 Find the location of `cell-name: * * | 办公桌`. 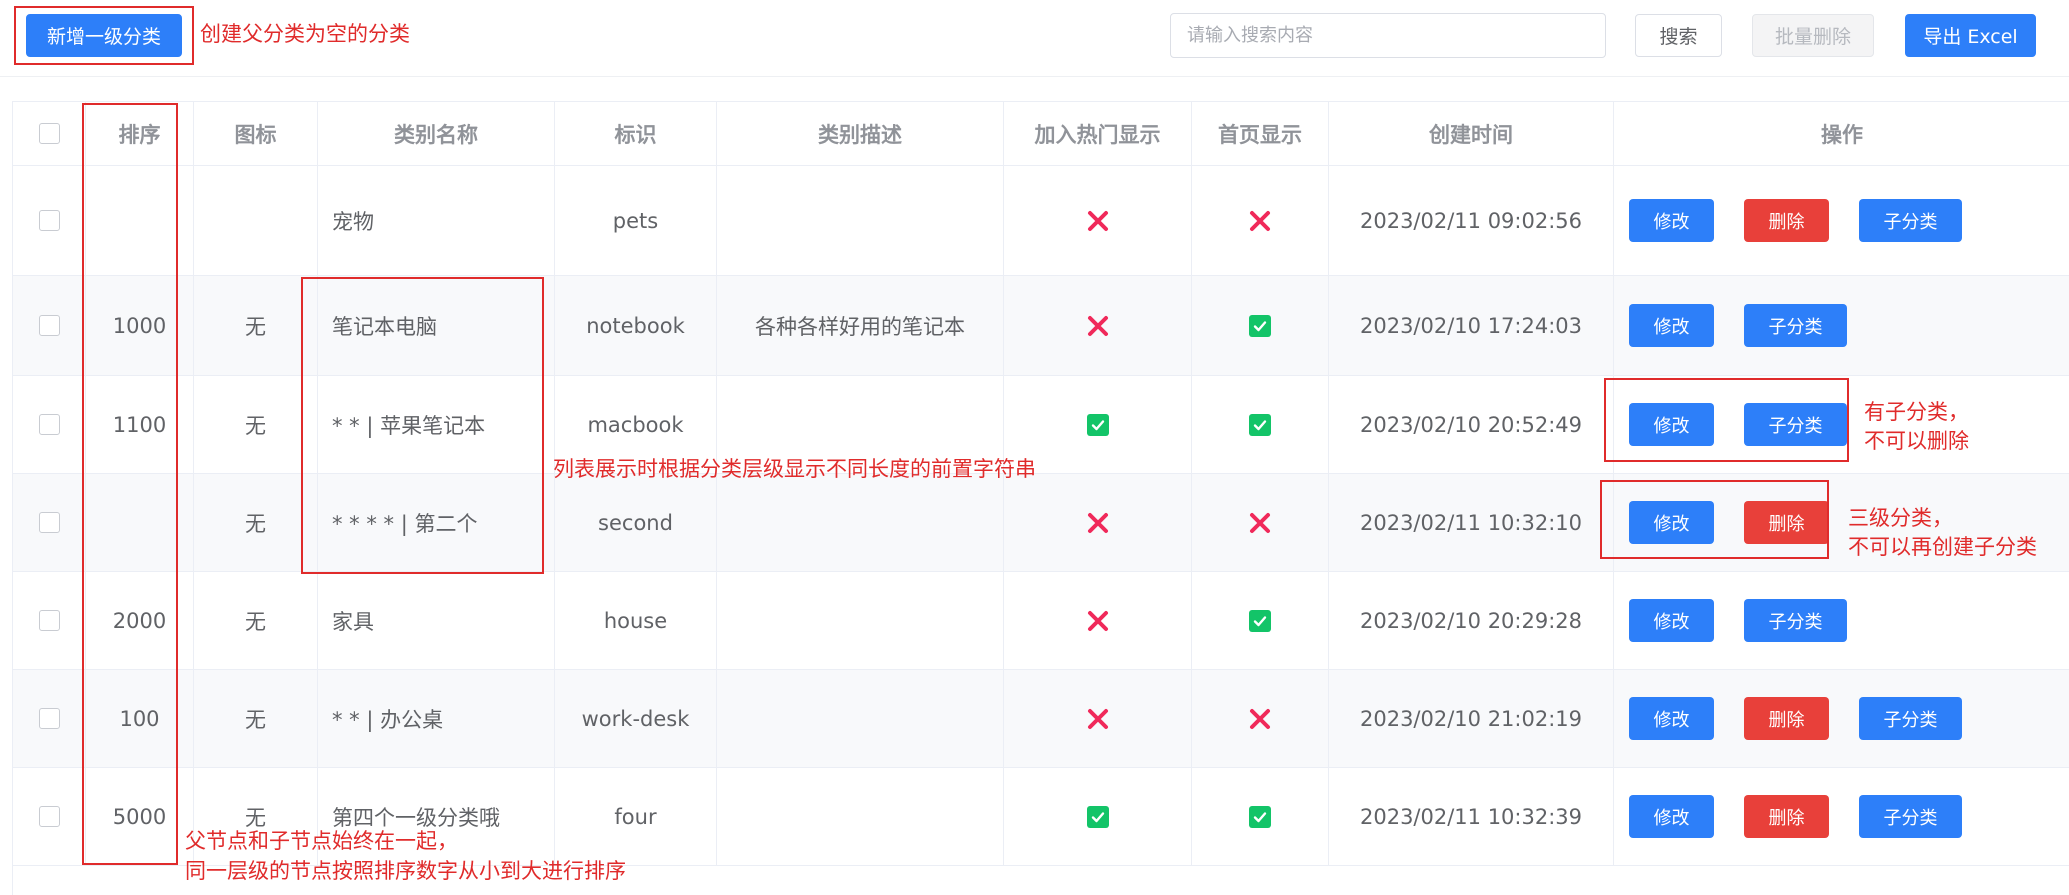

cell-name: * * | 办公桌 is located at coordinates (436, 718).